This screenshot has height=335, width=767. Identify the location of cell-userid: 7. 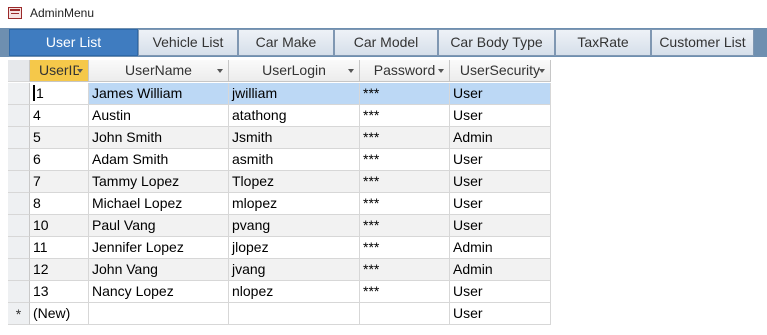
(59, 182).